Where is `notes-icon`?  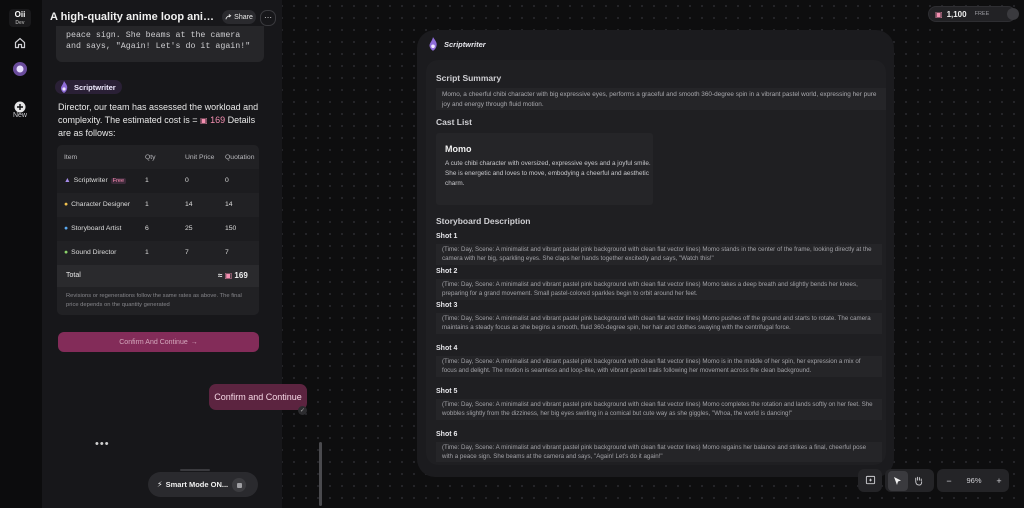 notes-icon is located at coordinates (870, 480).